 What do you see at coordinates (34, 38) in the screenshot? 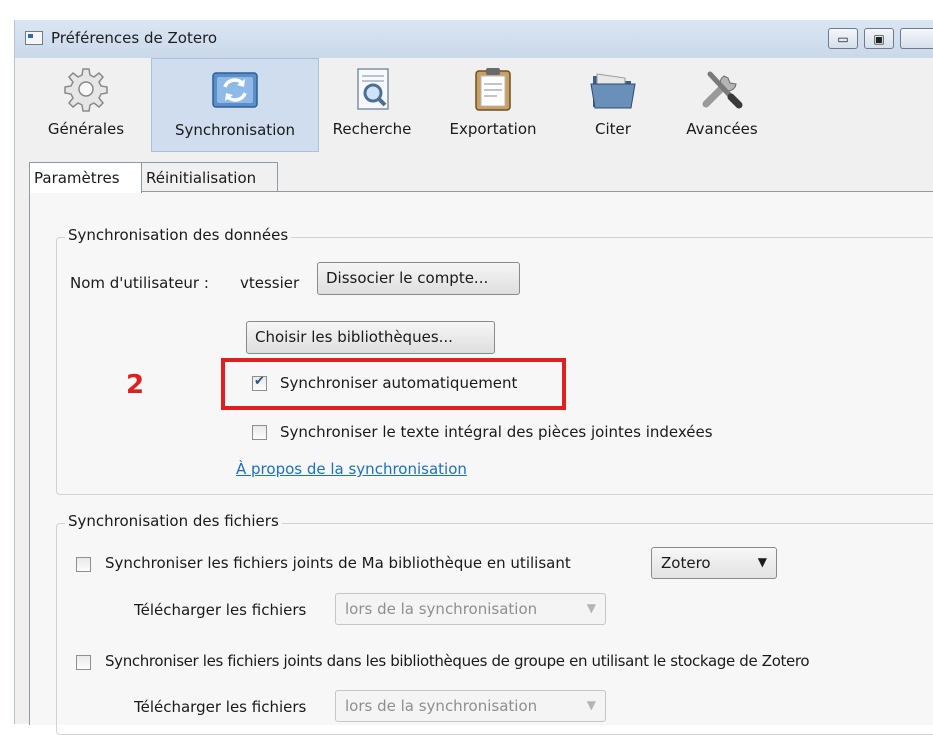
I see `app-window-icon` at bounding box center [34, 38].